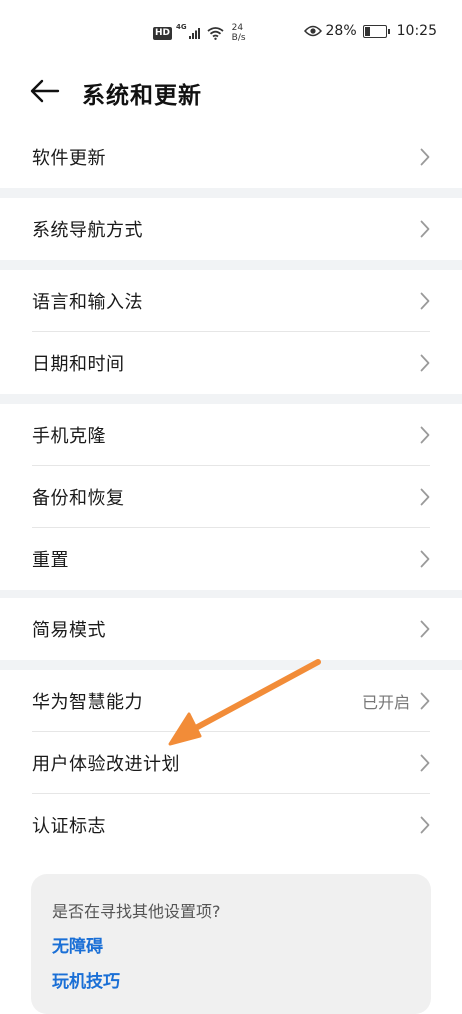 Image resolution: width=462 pixels, height=1014 pixels. I want to click on network-speed: 24 B/s, so click(239, 33).